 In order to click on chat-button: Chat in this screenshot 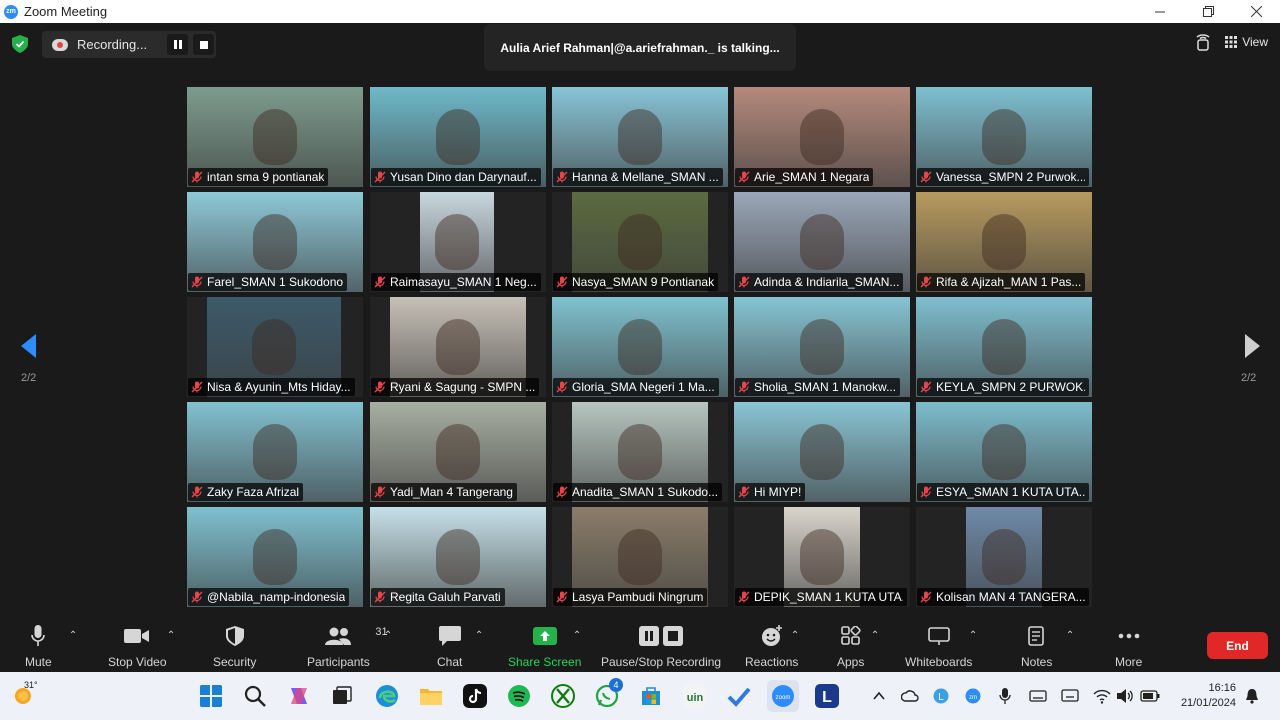, I will do `click(449, 646)`.